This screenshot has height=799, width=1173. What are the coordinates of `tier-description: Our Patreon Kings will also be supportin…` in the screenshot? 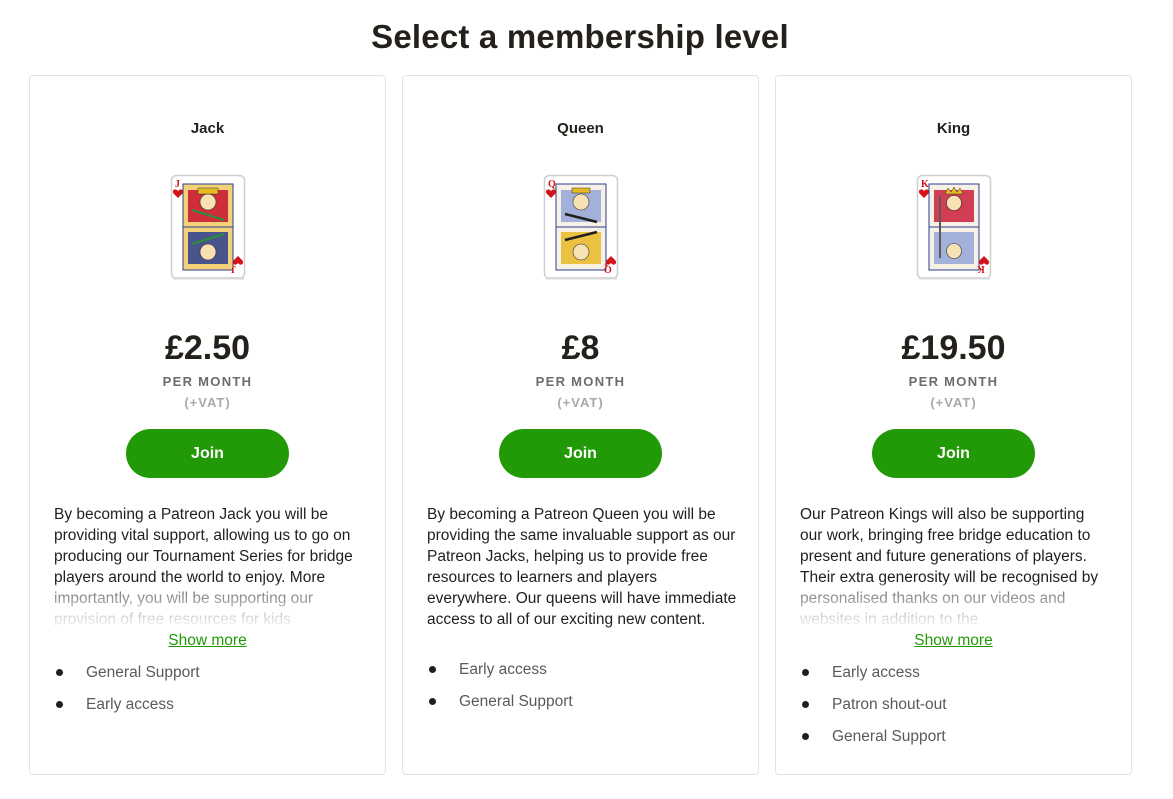 It's located at (949, 566).